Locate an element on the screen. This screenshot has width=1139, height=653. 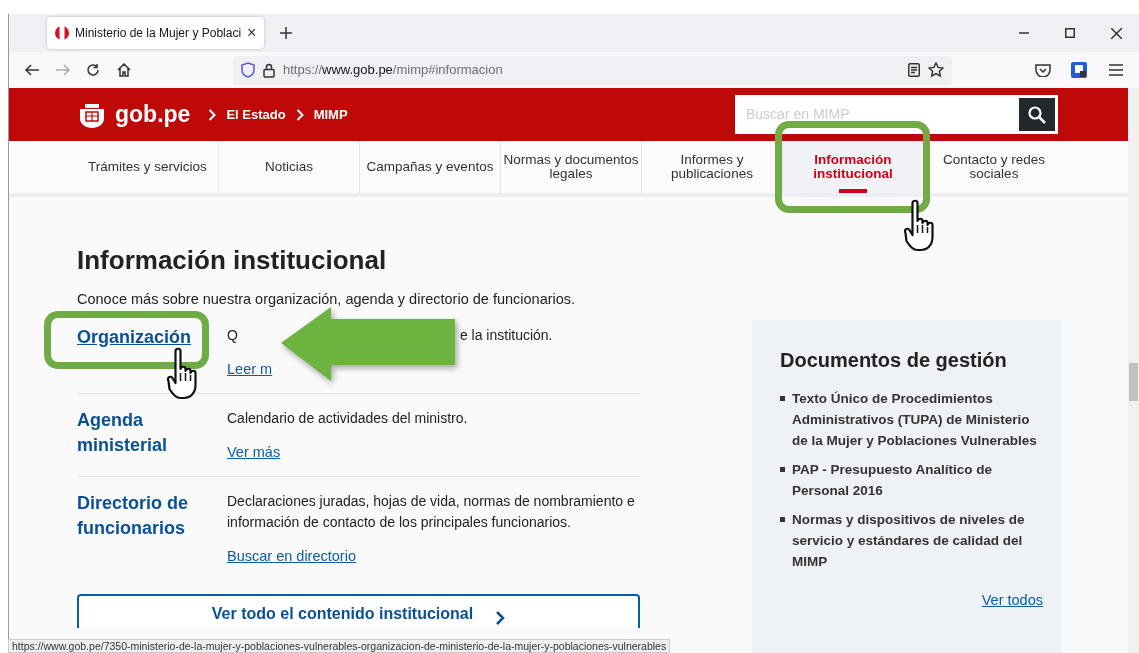
item-title-link: Agenda ministerial is located at coordinates (152, 435).